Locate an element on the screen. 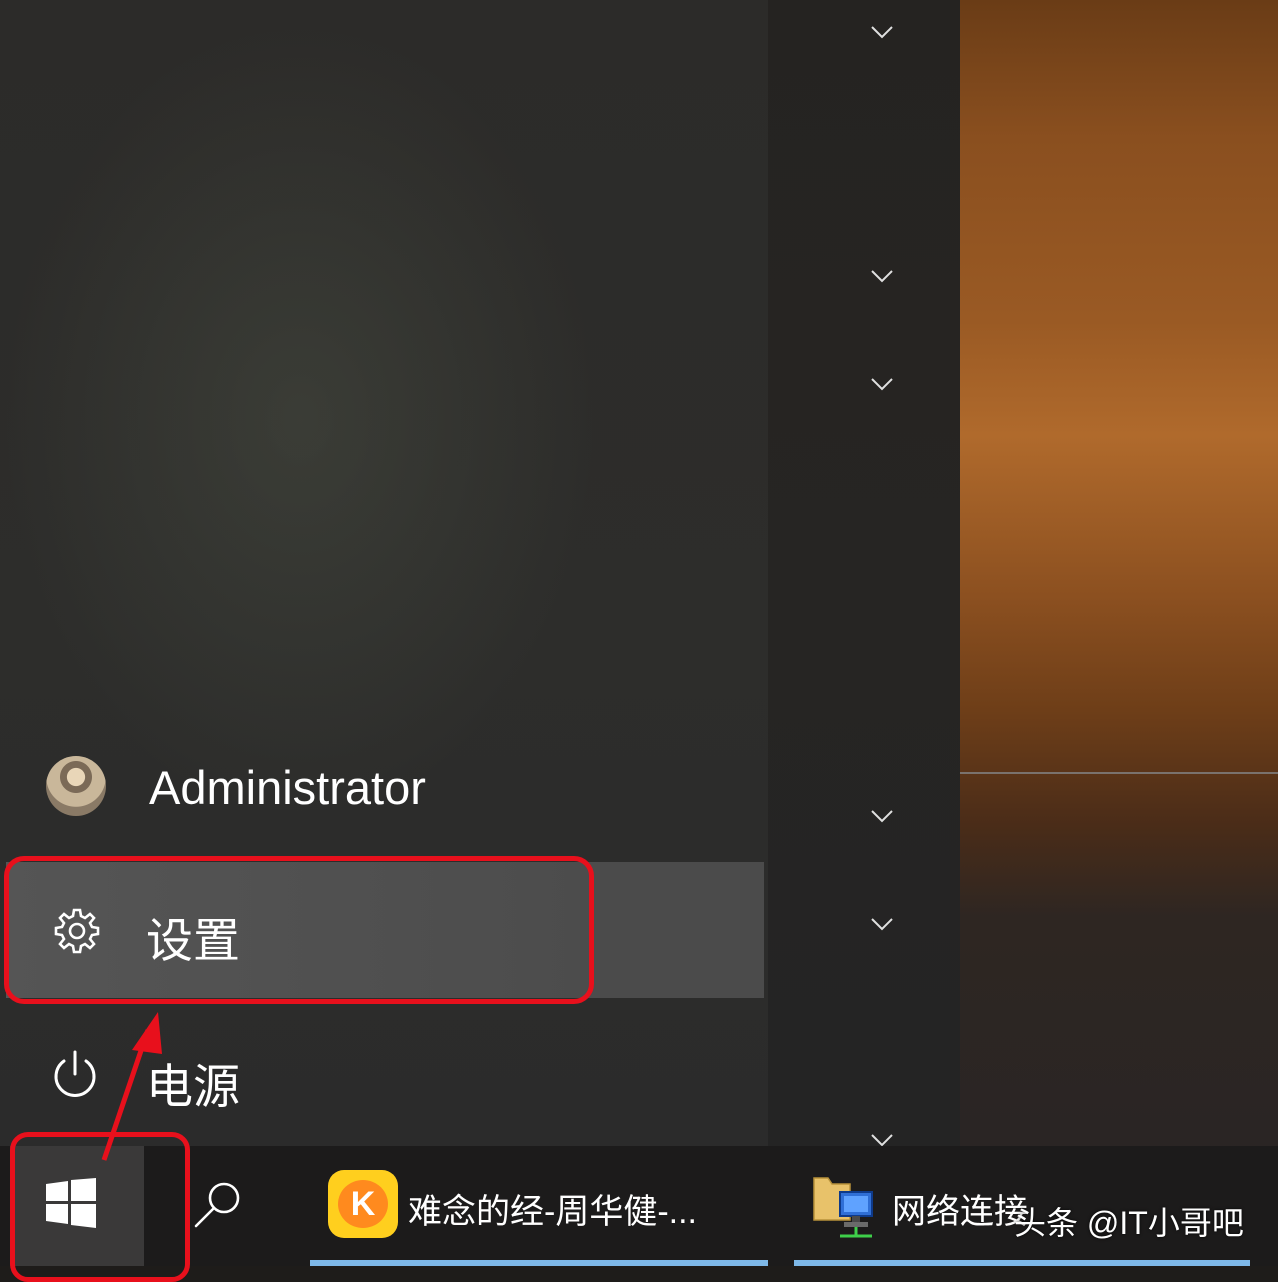 This screenshot has height=1282, width=1278. user-avatar is located at coordinates (76, 786).